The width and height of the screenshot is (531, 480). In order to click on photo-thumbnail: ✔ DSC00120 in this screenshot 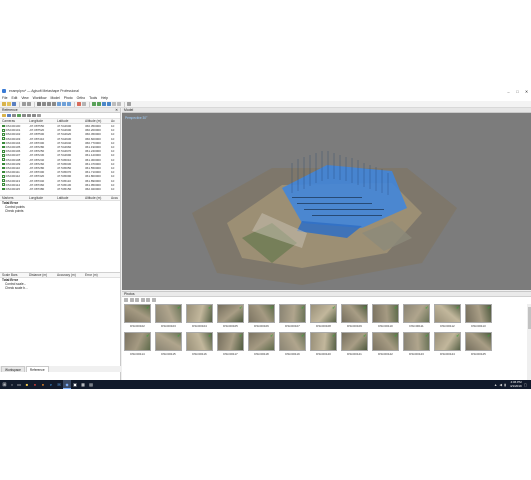, I will do `click(323, 344)`.